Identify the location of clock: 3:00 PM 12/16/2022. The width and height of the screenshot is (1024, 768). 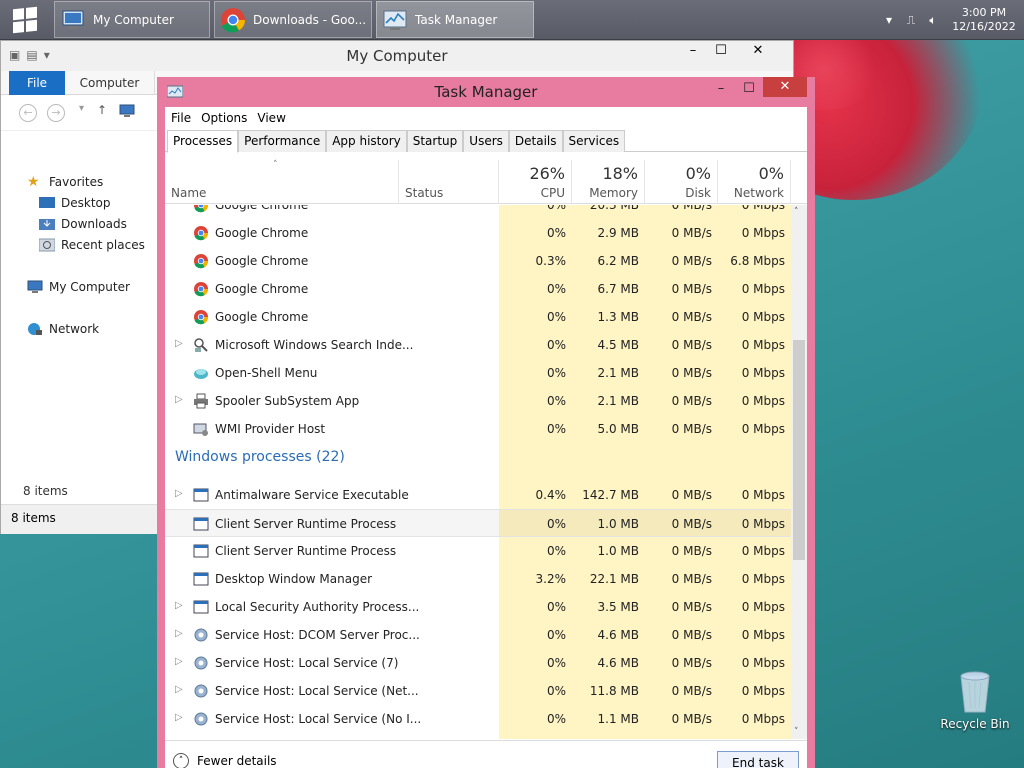
(984, 20).